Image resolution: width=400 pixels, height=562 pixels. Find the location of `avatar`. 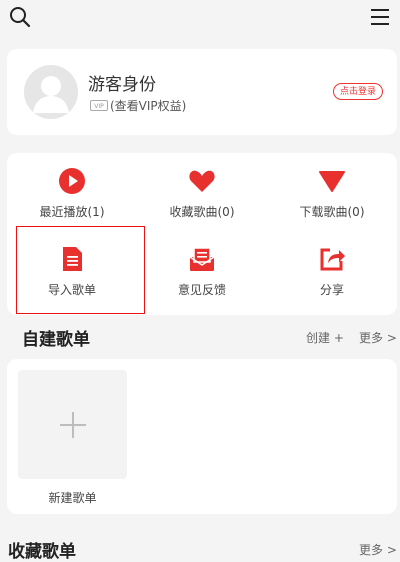

avatar is located at coordinates (51, 92).